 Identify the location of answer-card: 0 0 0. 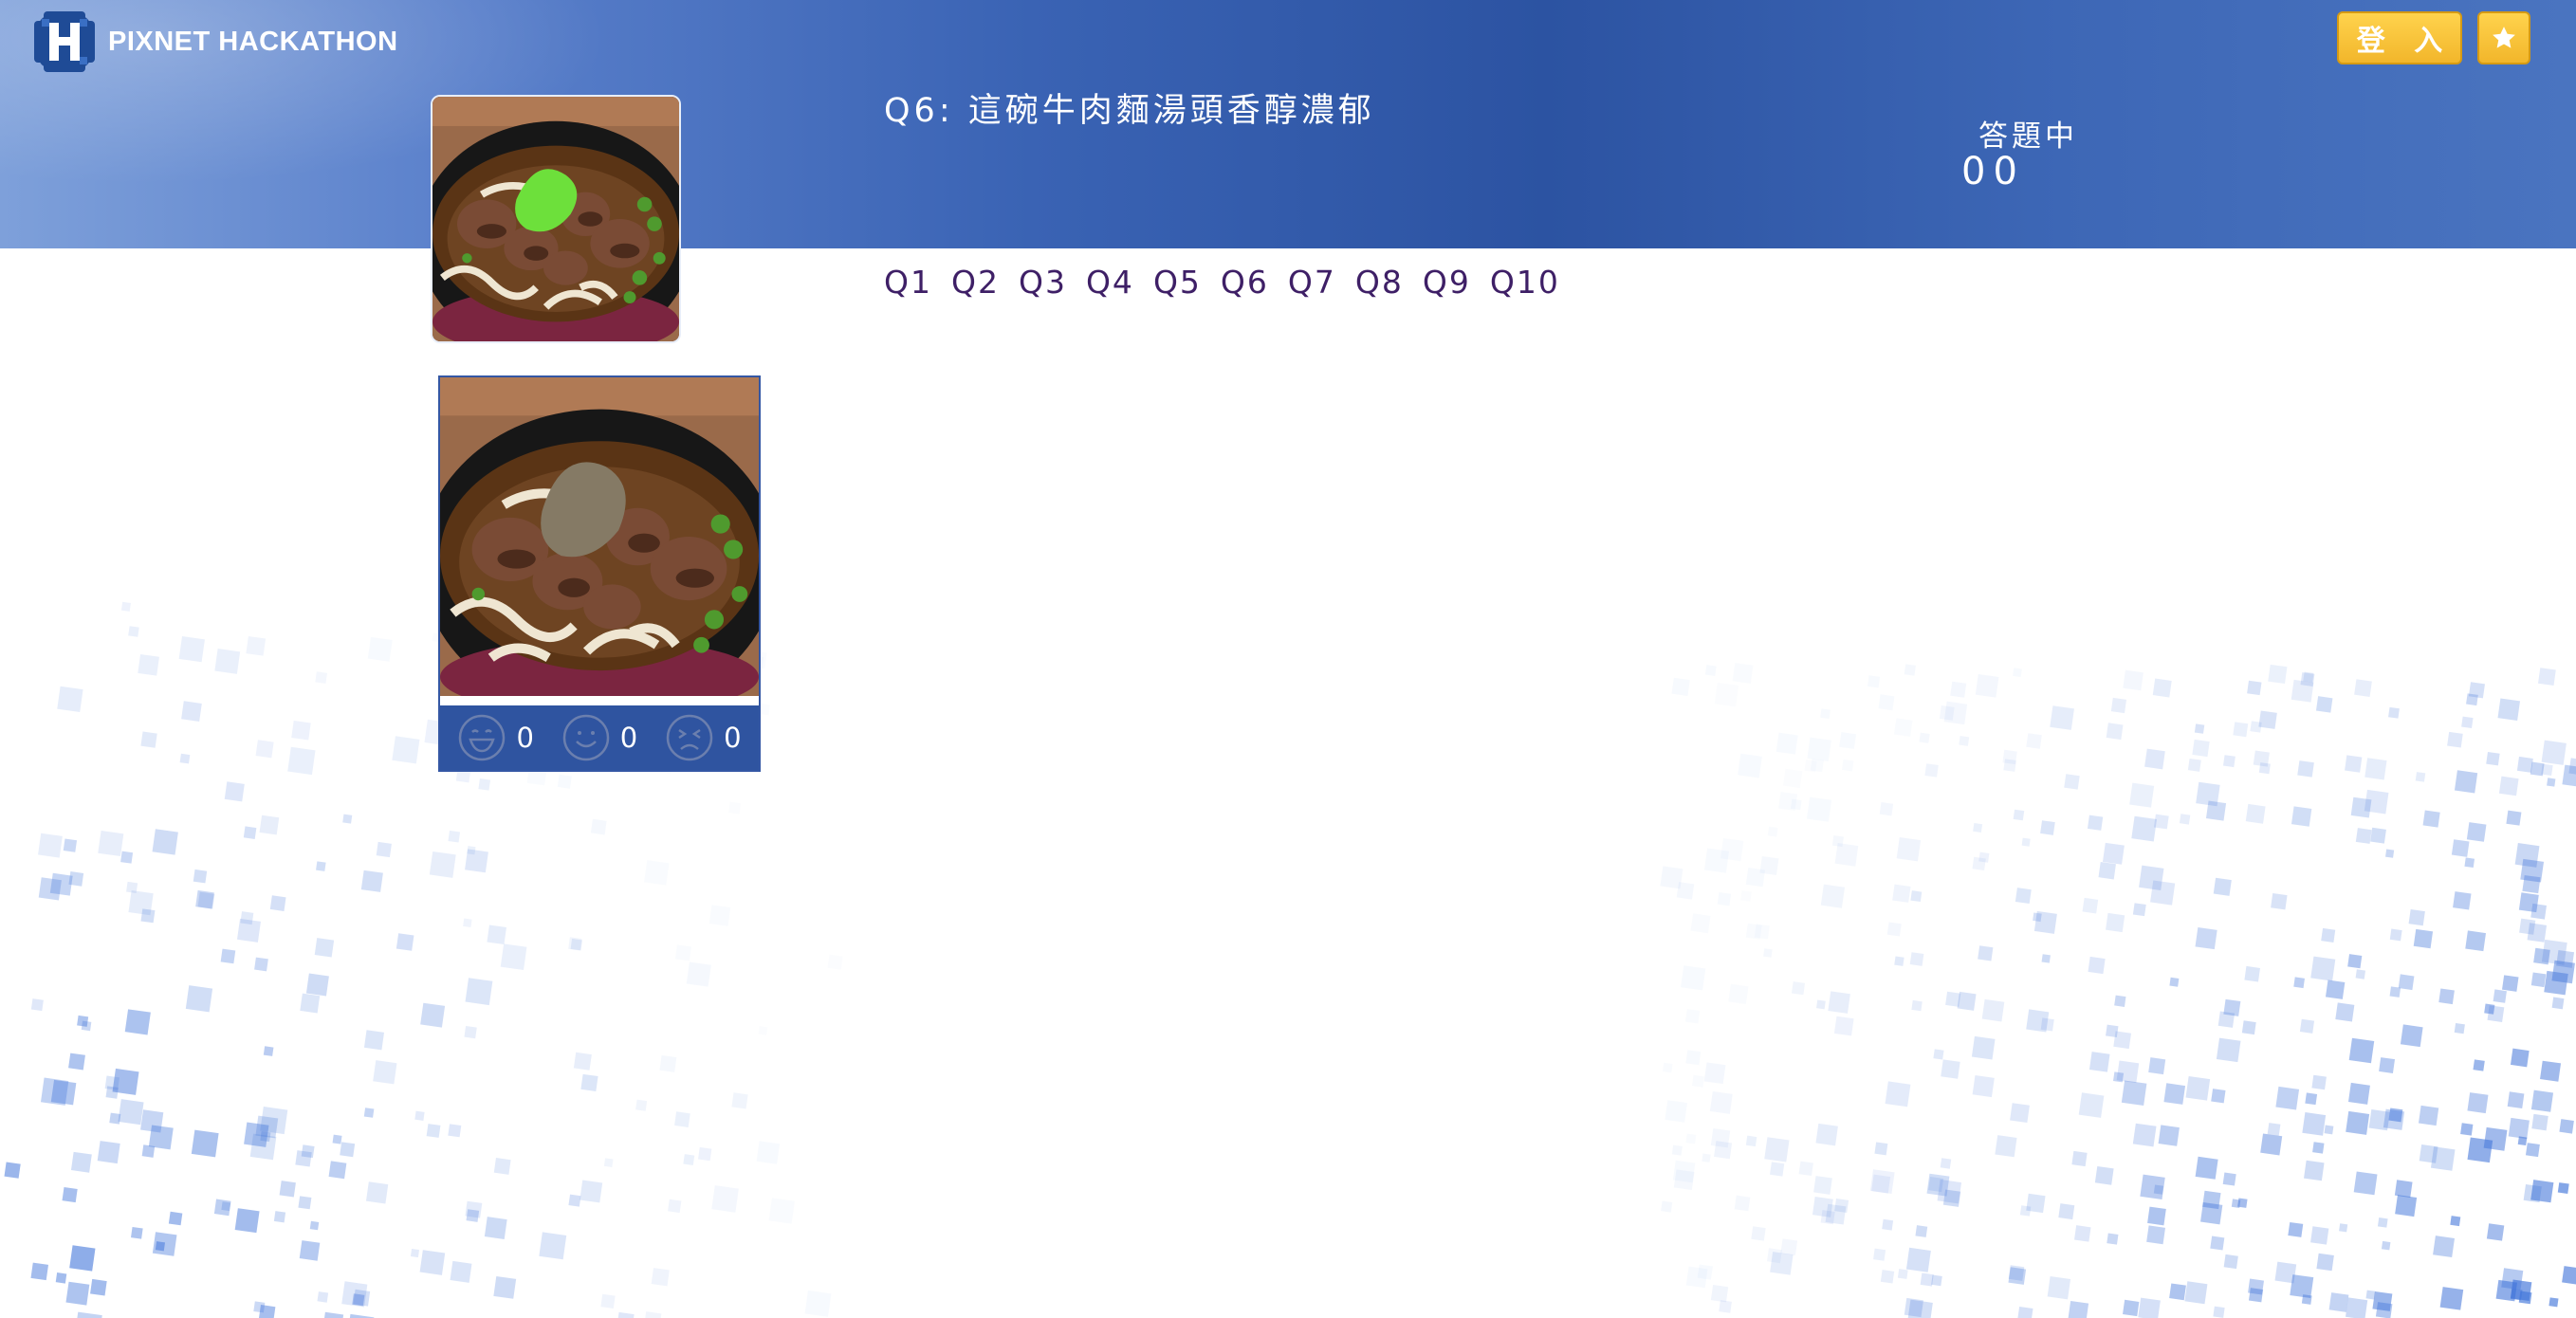
(599, 573).